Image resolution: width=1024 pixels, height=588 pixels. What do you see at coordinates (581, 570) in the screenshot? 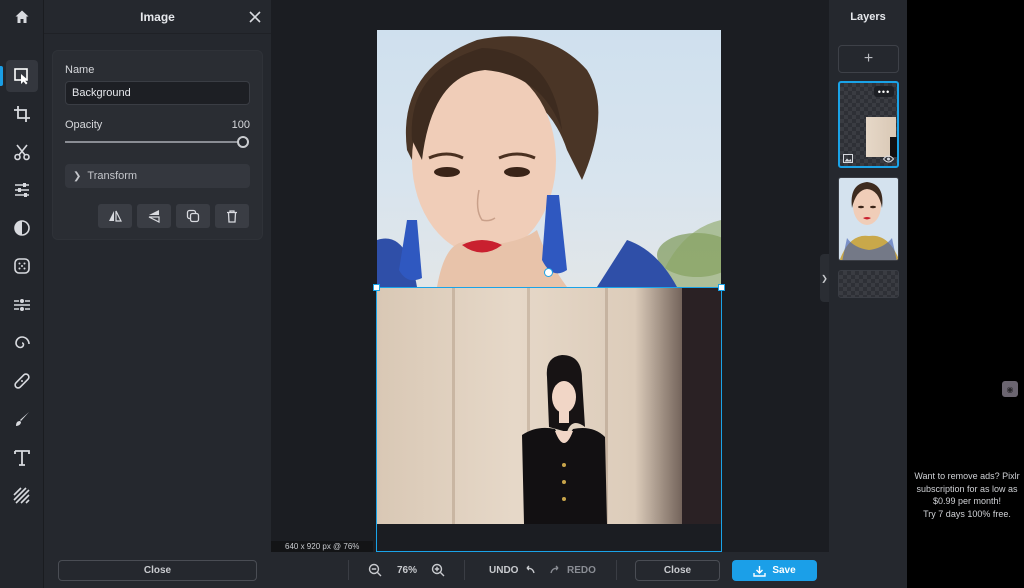
I see `redo-label: REDO` at bounding box center [581, 570].